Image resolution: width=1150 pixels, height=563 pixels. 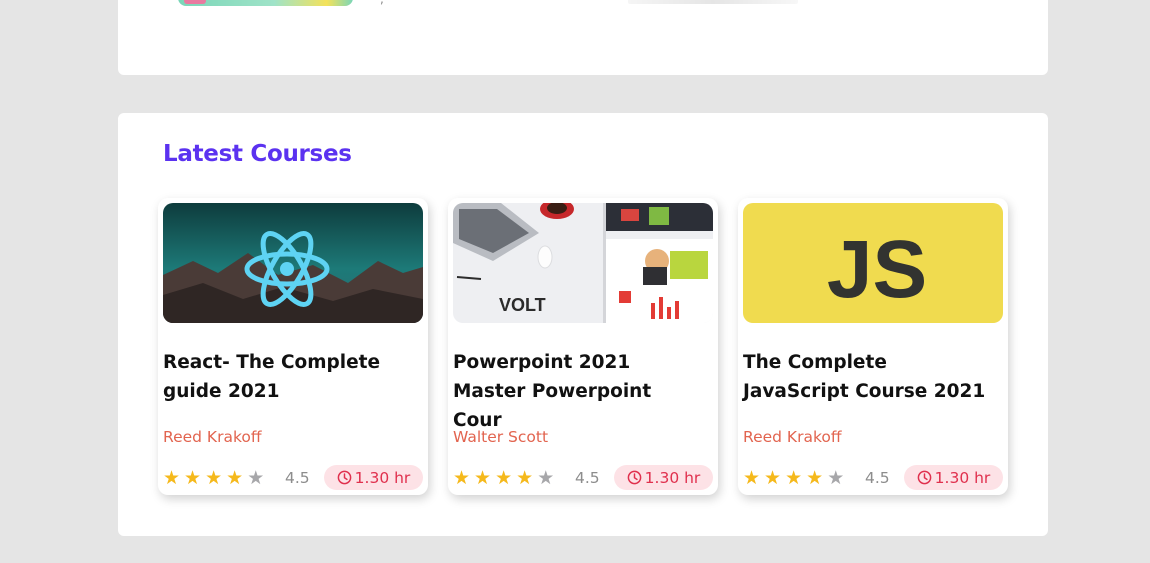 I want to click on course-thumbnail: JS, so click(x=873, y=263).